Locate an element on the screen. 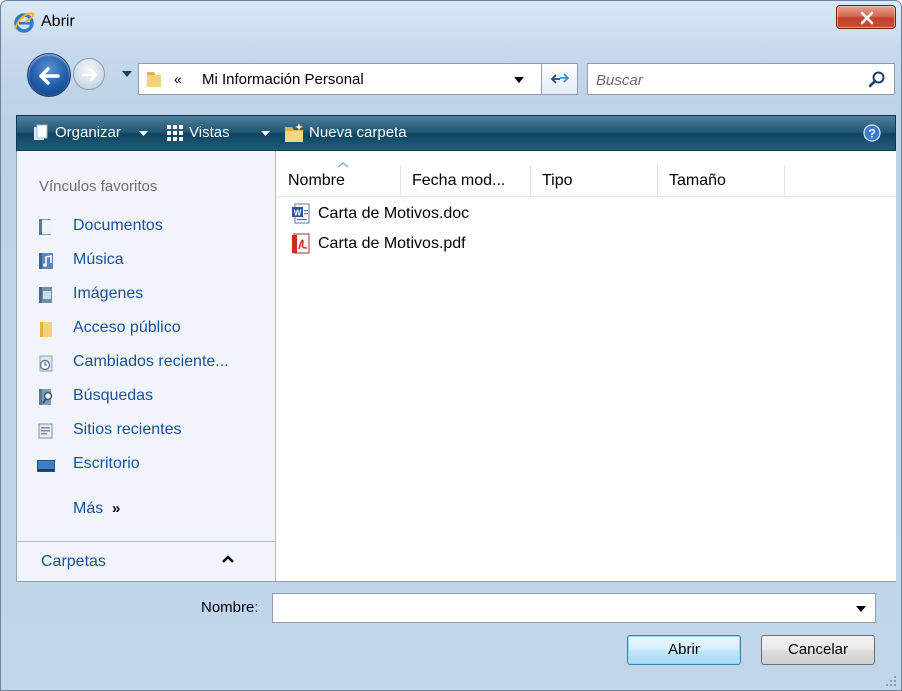 Image resolution: width=902 pixels, height=691 pixels. forward-button is located at coordinates (89, 74).